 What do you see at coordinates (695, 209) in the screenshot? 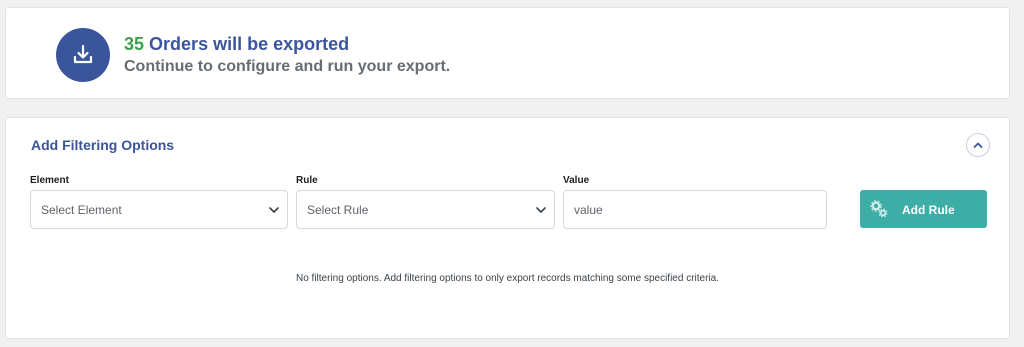
I see `value-input` at bounding box center [695, 209].